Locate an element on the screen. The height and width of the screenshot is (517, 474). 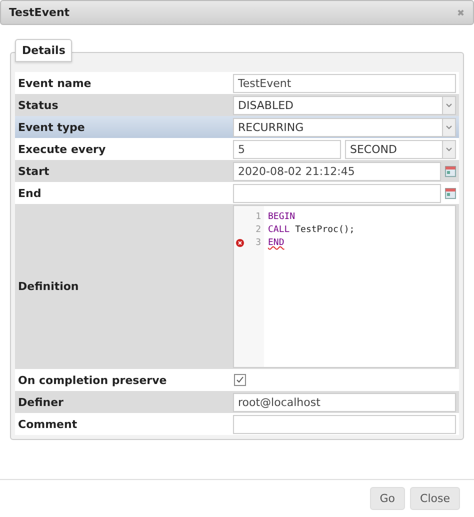
text-field: root@localhost is located at coordinates (344, 402).